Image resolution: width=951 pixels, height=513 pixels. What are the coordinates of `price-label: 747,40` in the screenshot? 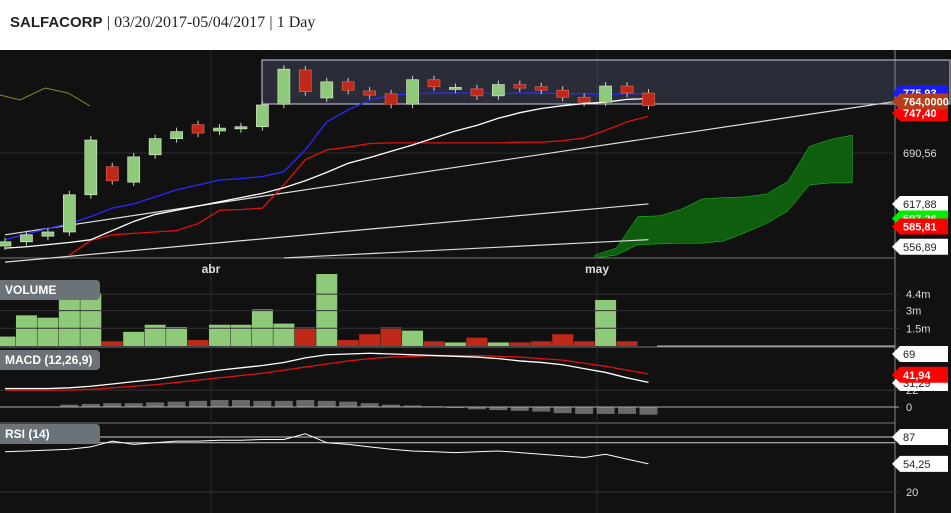 It's located at (920, 114).